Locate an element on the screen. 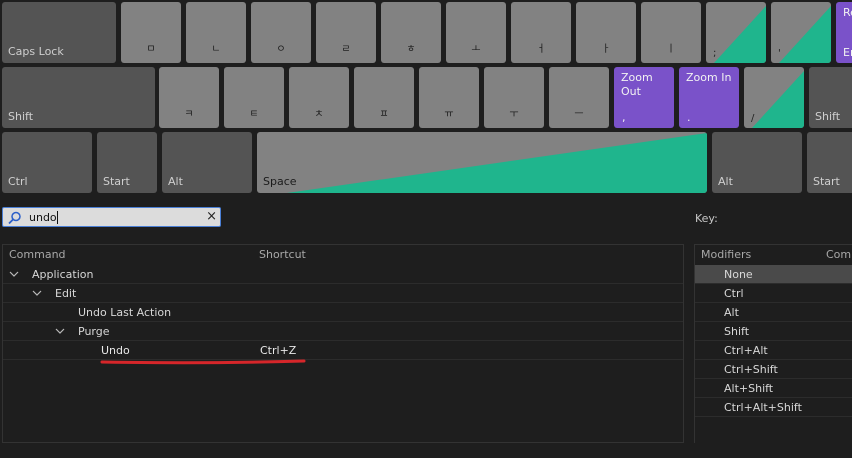 The image size is (852, 458). tree-row-label: Undo is located at coordinates (115, 350).